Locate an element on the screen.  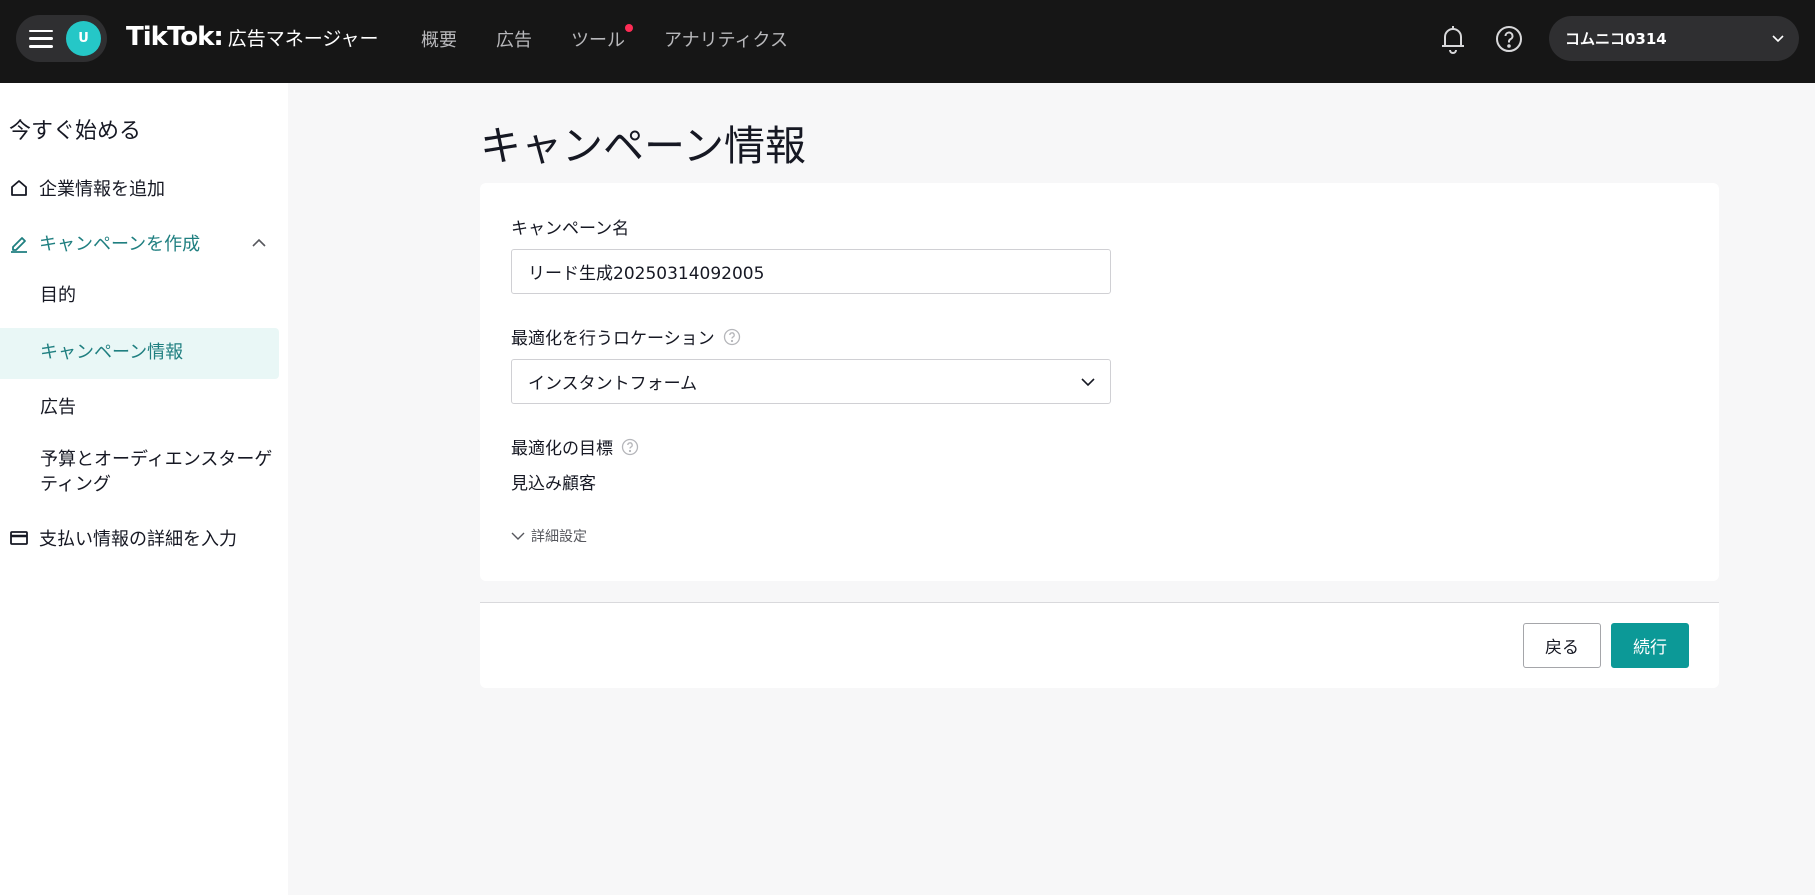
account-switcher: コムニコ0314 is located at coordinates (1674, 38).